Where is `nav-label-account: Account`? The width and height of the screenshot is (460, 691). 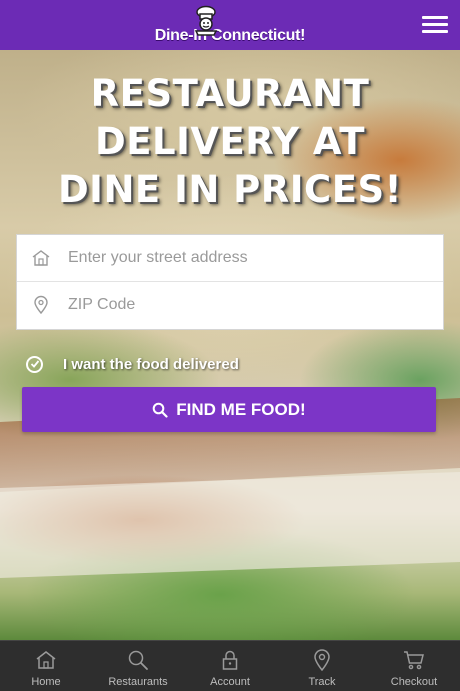 nav-label-account: Account is located at coordinates (230, 682).